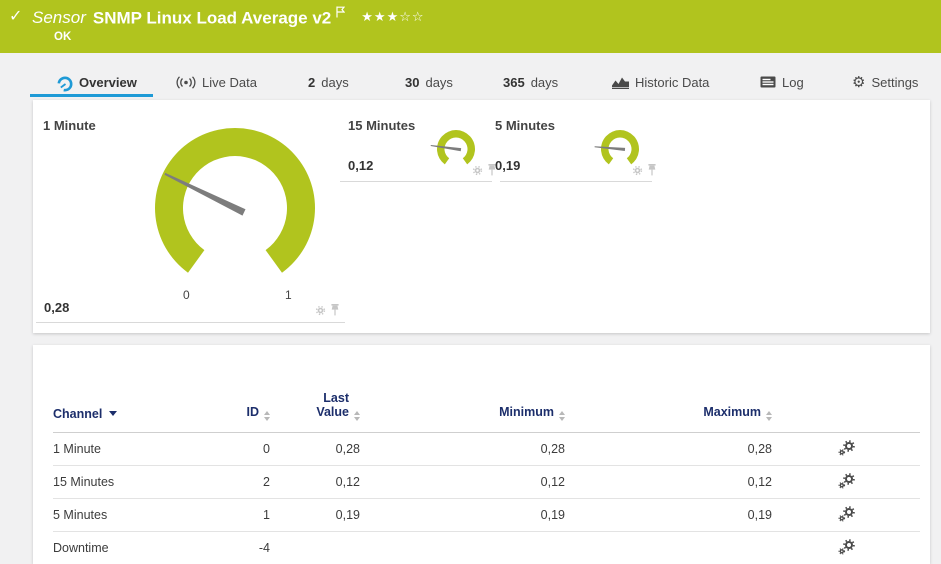  What do you see at coordinates (145, 449) in the screenshot?
I see `cell-channel: 1 Minute` at bounding box center [145, 449].